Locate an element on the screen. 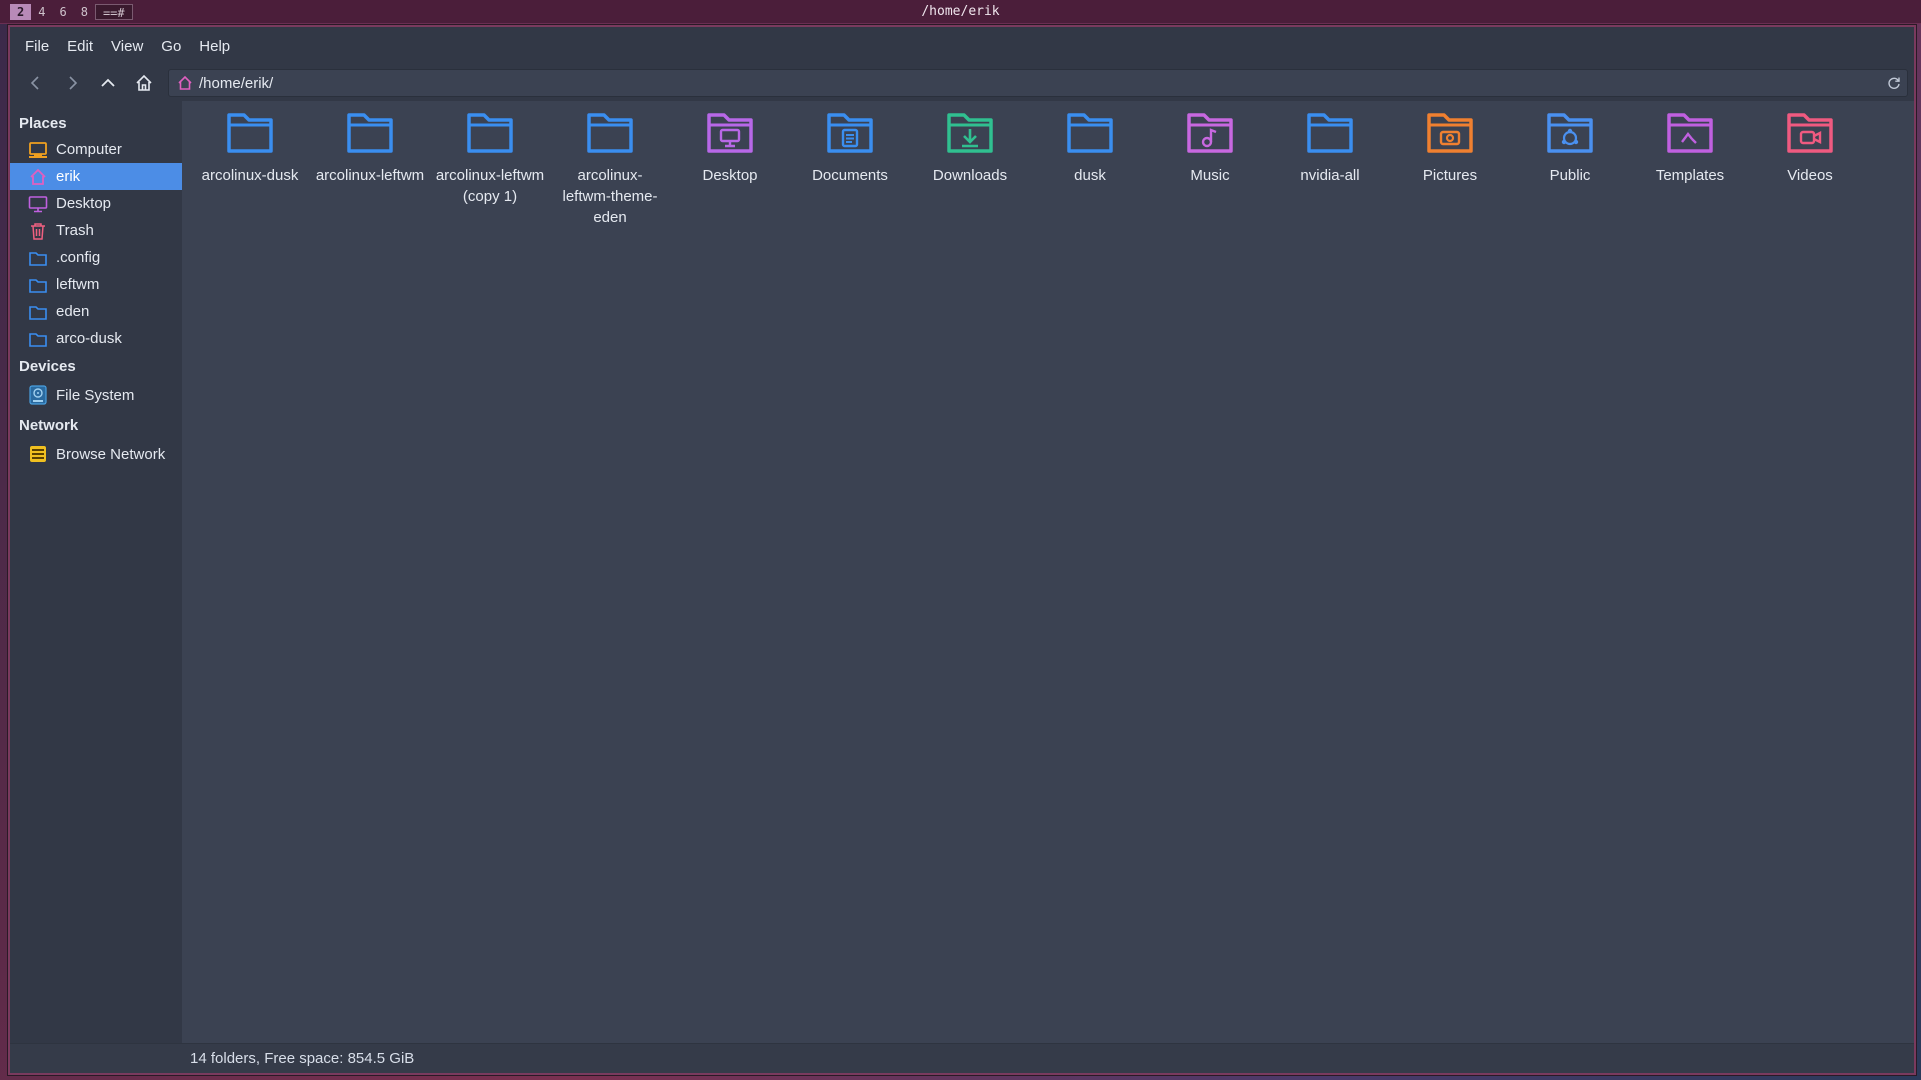 Image resolution: width=1921 pixels, height=1080 pixels. computer-icon is located at coordinates (38, 150).